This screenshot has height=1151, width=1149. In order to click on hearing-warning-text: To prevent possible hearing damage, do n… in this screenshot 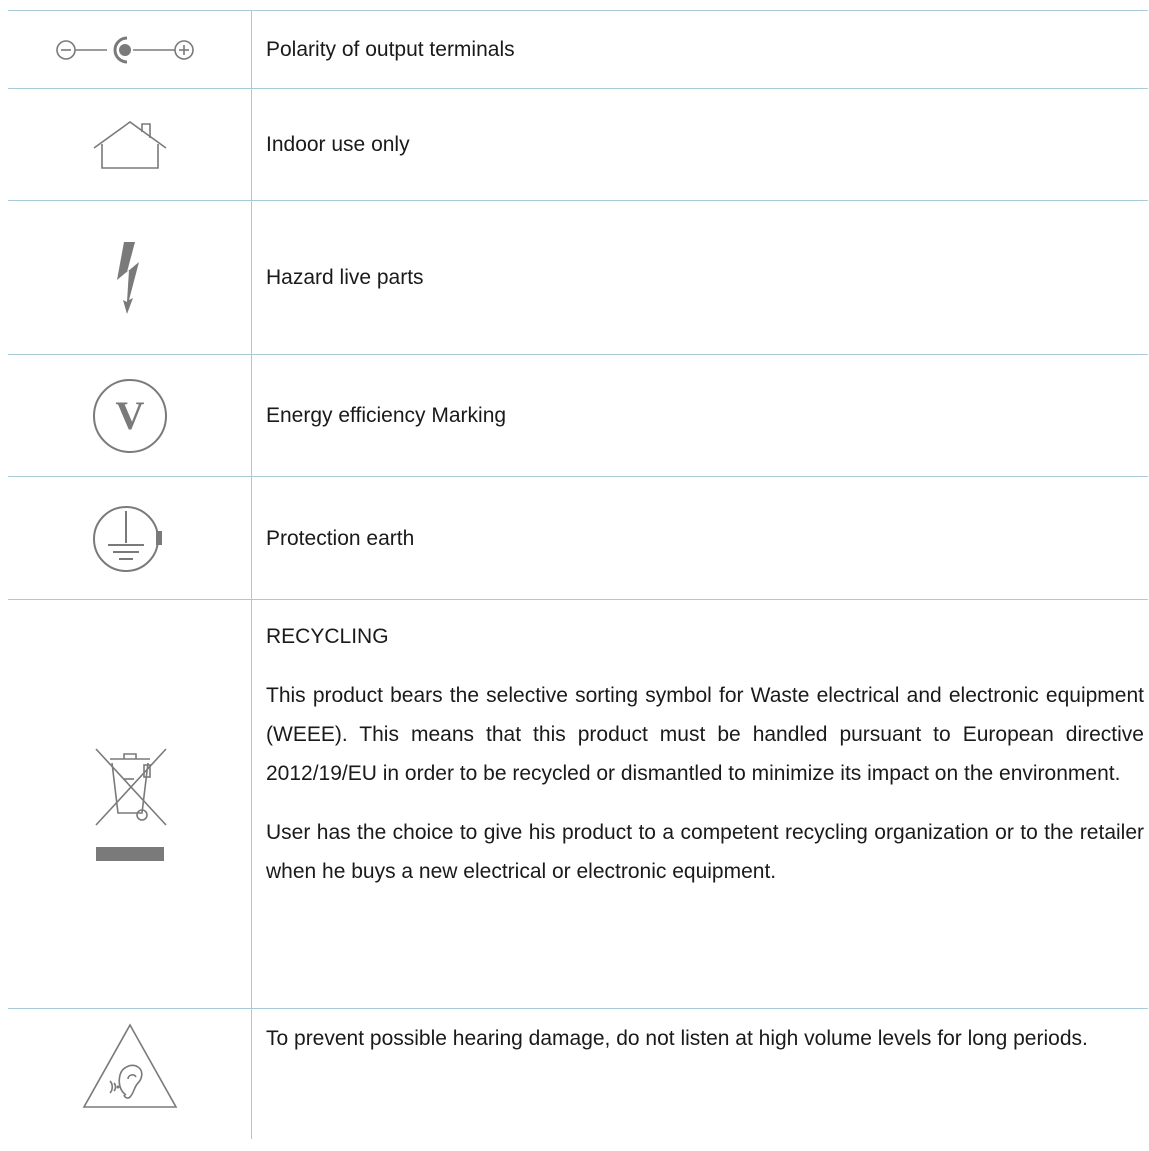, I will do `click(677, 1038)`.